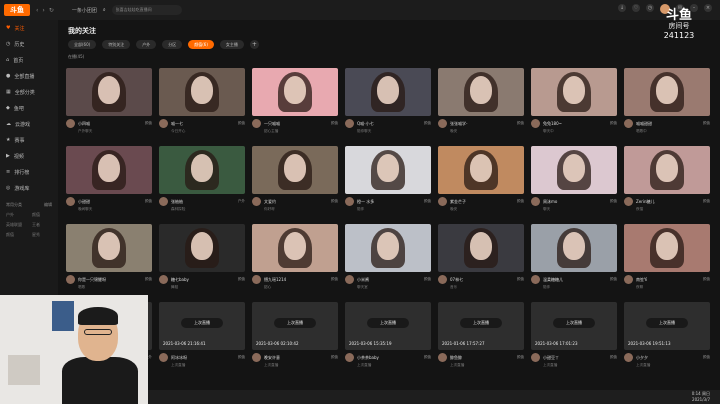 This screenshot has height=404, width=720. Describe the element at coordinates (575, 124) in the screenshot. I see `streamer-name: 兔兔180~` at that location.